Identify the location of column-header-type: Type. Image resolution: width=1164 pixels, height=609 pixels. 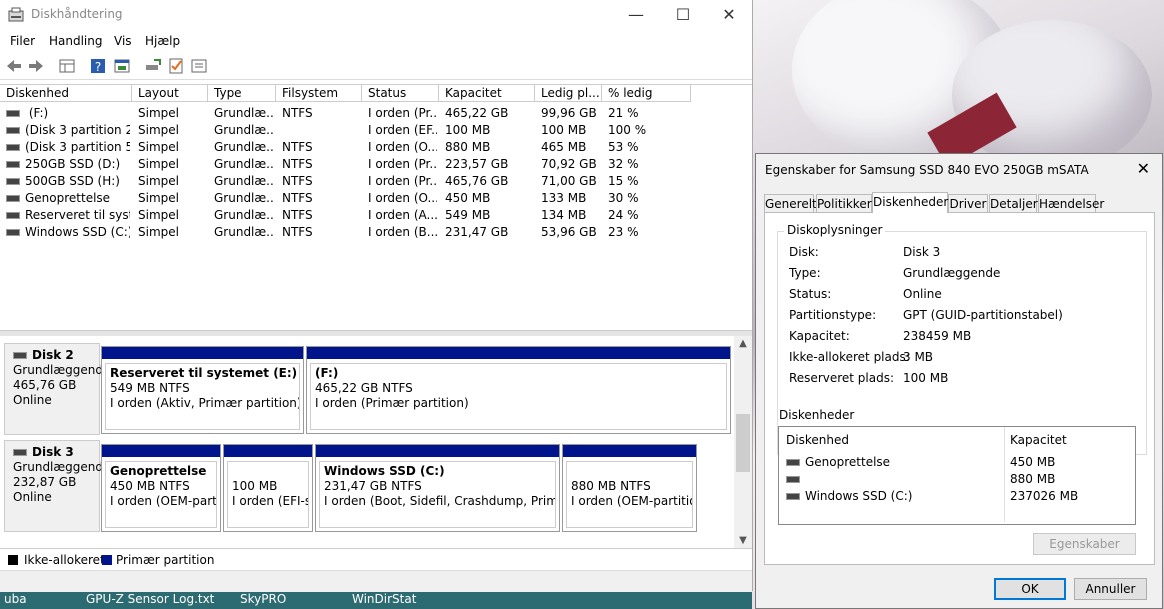
(242, 93).